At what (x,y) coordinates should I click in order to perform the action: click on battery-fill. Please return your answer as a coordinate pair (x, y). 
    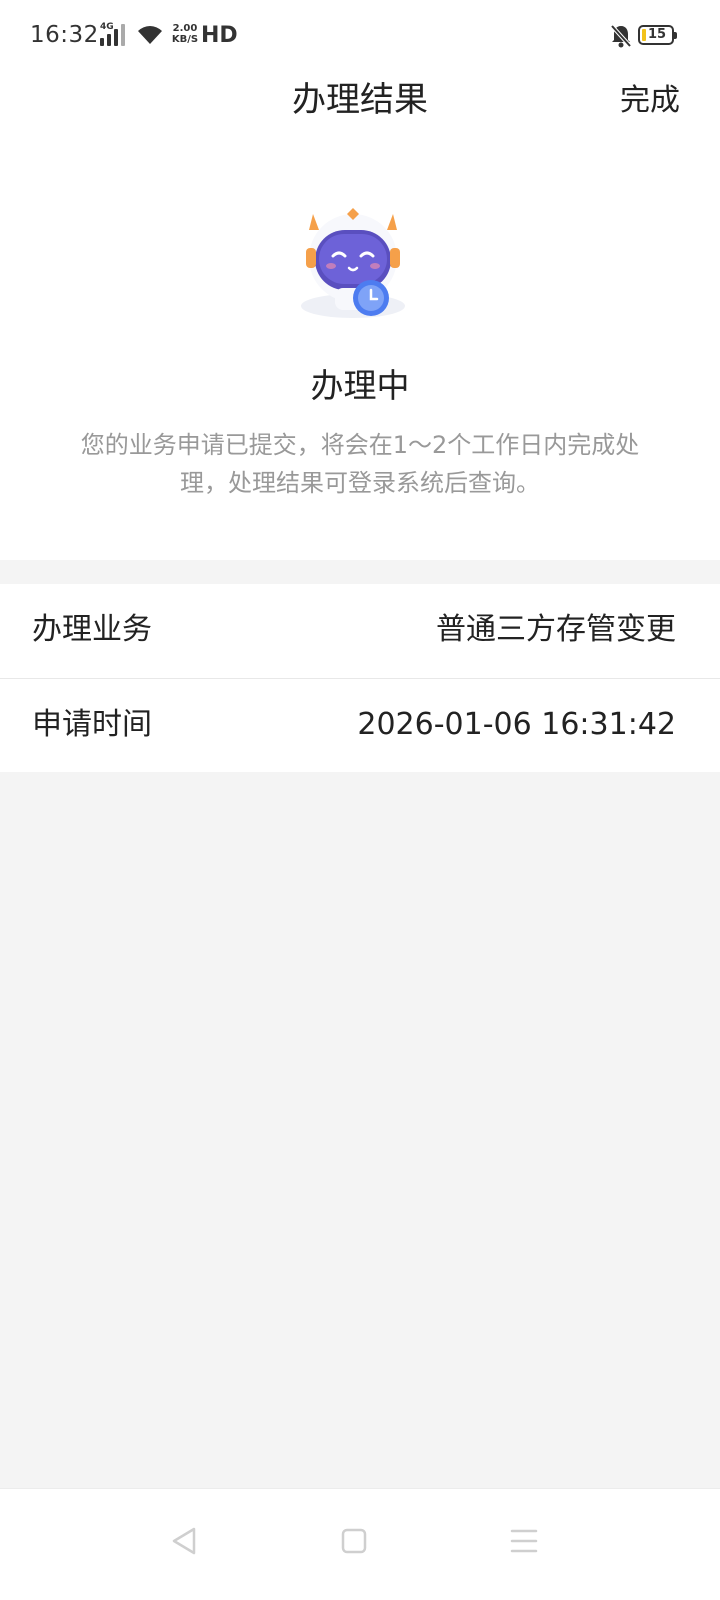
    Looking at the image, I should click on (644, 35).